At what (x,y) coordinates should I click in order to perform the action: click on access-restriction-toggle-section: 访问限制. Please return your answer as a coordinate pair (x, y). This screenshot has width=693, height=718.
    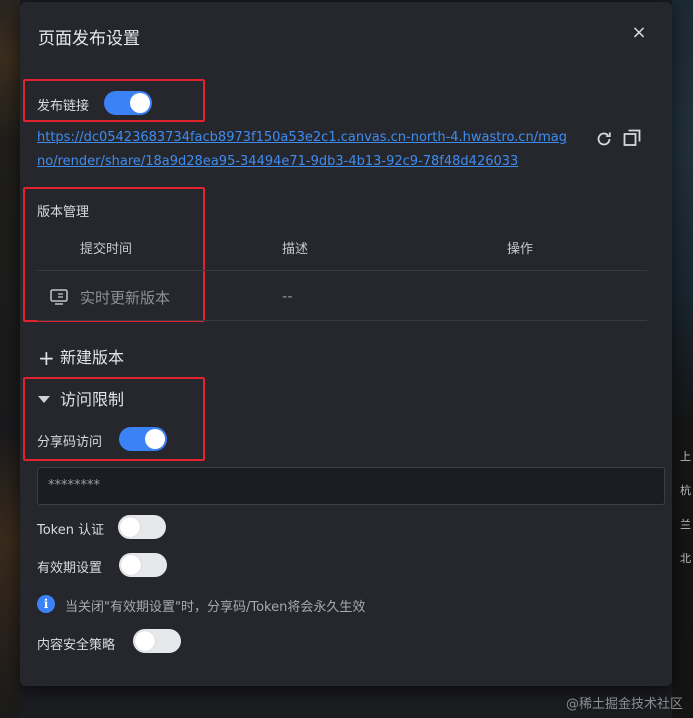
    Looking at the image, I should click on (81, 398).